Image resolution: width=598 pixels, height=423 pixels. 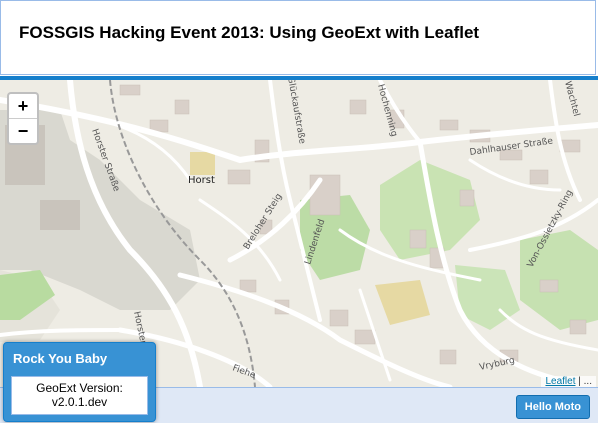 What do you see at coordinates (79, 388) in the screenshot?
I see `version-label: GeoExt Version:` at bounding box center [79, 388].